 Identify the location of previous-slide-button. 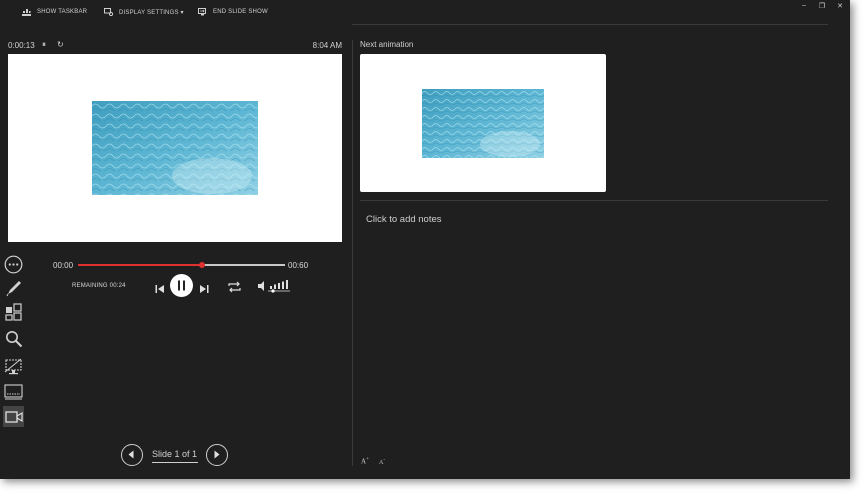
(132, 455).